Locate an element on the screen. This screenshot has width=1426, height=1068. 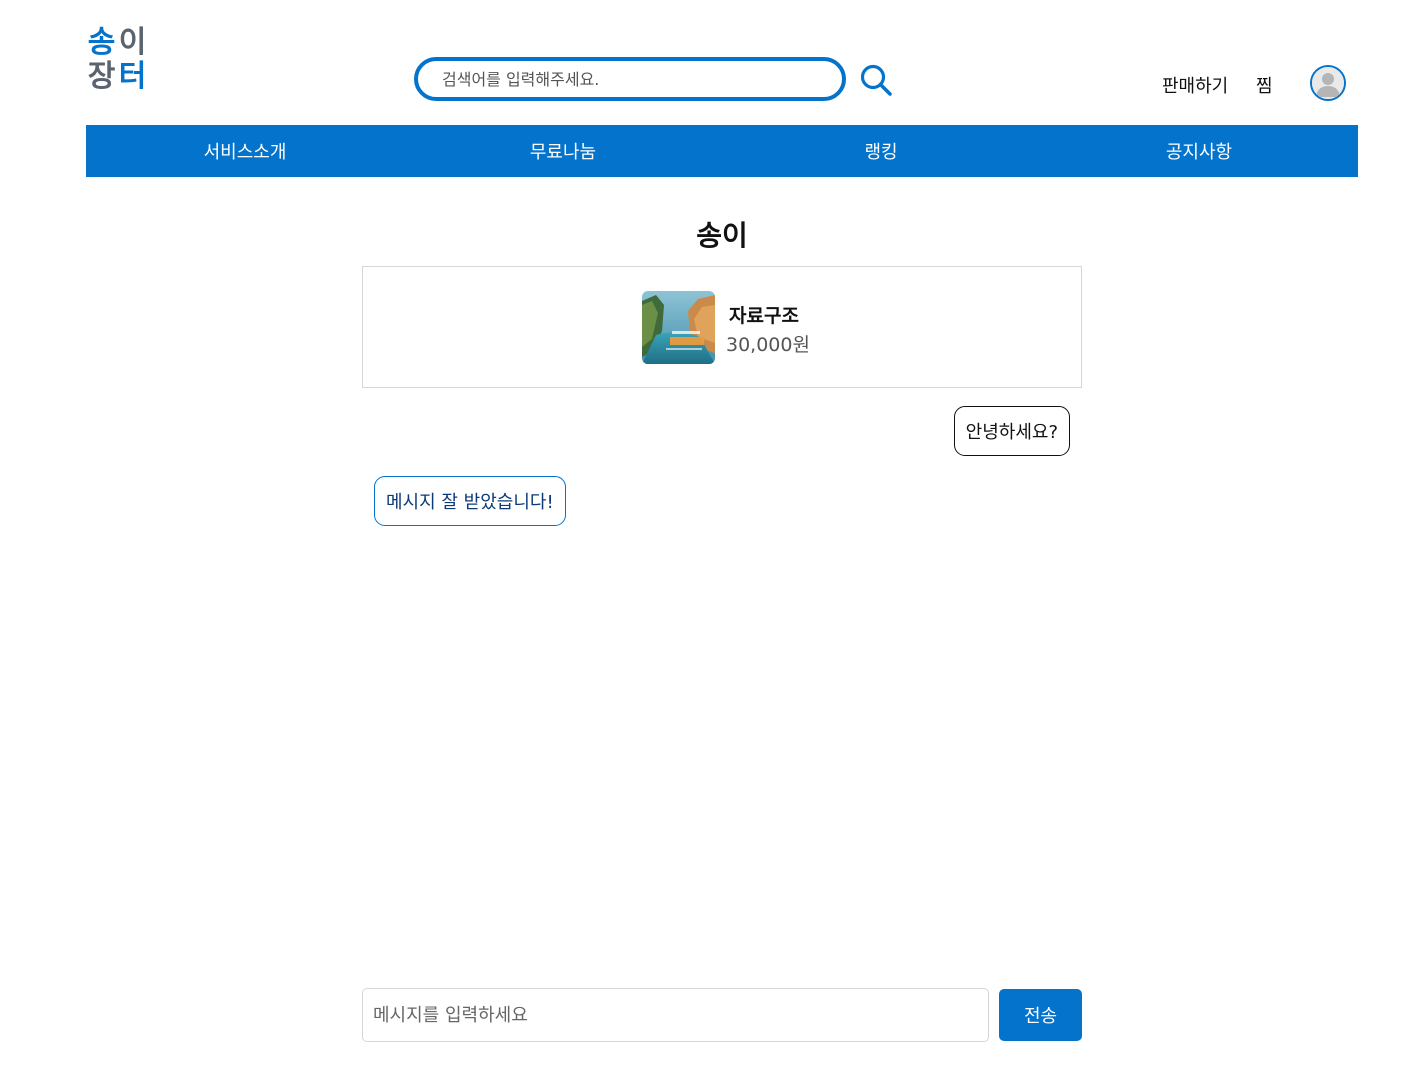
product-thumbnail is located at coordinates (678, 327).